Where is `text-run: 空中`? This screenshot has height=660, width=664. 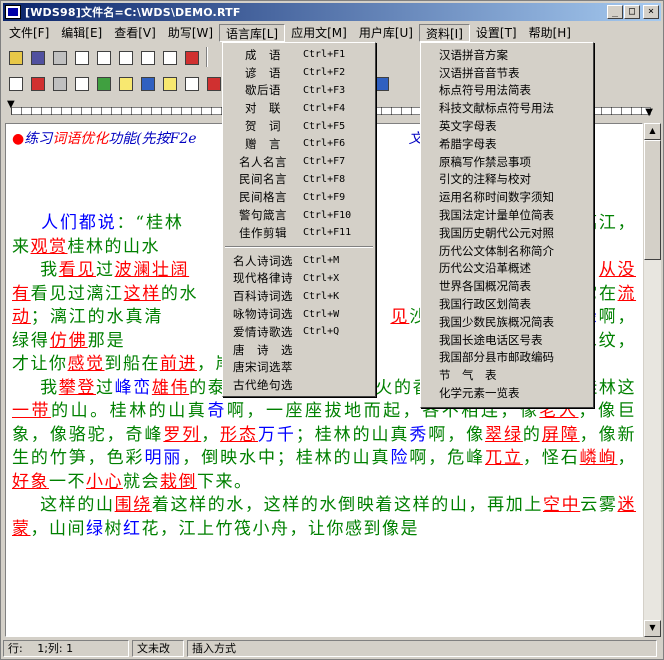 text-run: 空中 is located at coordinates (562, 505).